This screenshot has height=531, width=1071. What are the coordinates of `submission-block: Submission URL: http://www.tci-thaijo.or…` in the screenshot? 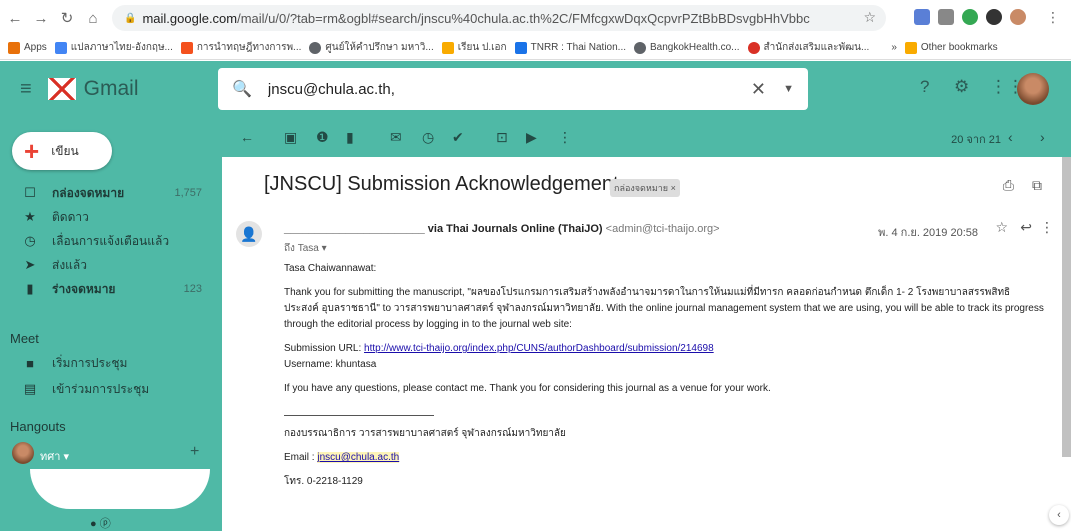 It's located at (499, 356).